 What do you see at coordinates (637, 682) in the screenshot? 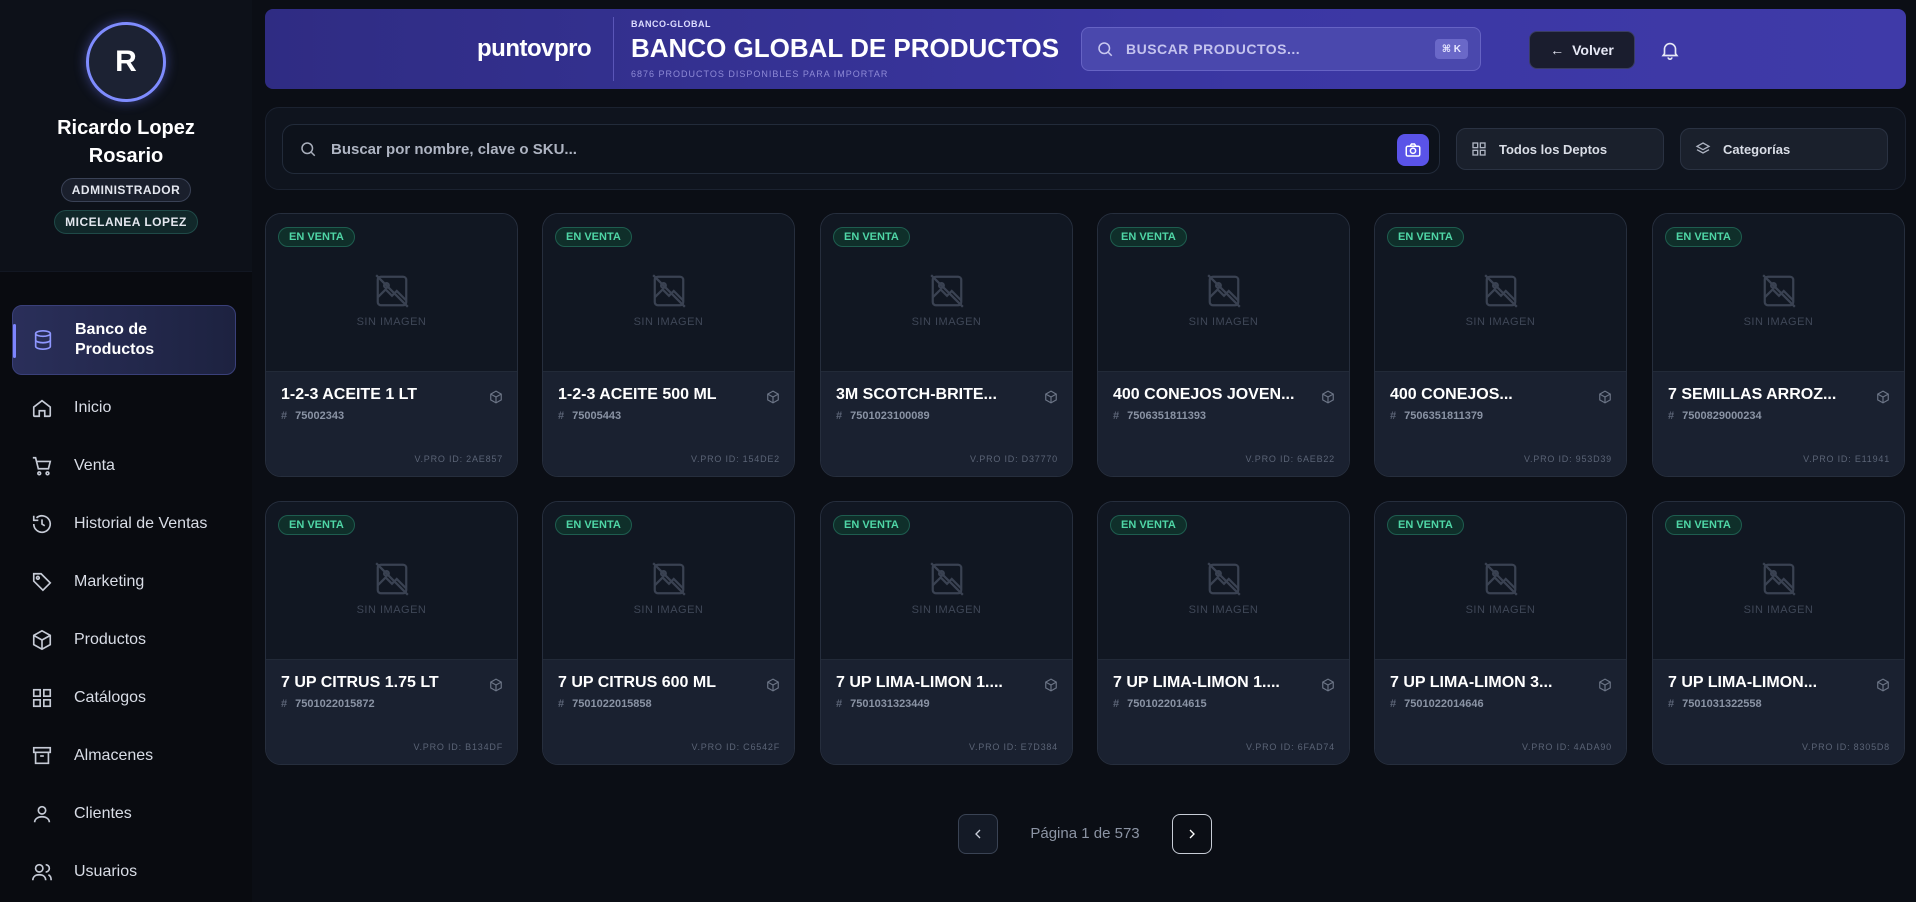
I see `product-name: 7 UP CITRUS 600 ML` at bounding box center [637, 682].